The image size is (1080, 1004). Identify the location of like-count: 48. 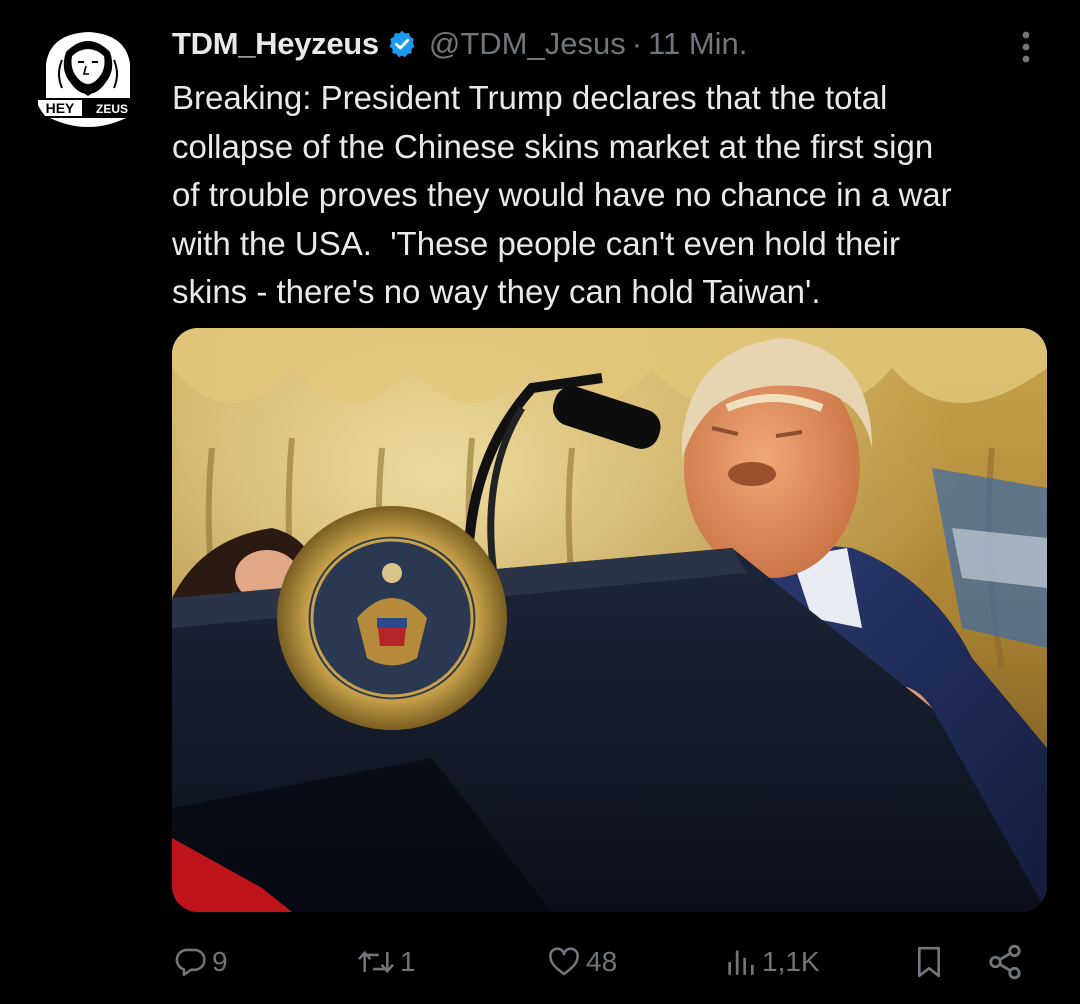
(602, 961).